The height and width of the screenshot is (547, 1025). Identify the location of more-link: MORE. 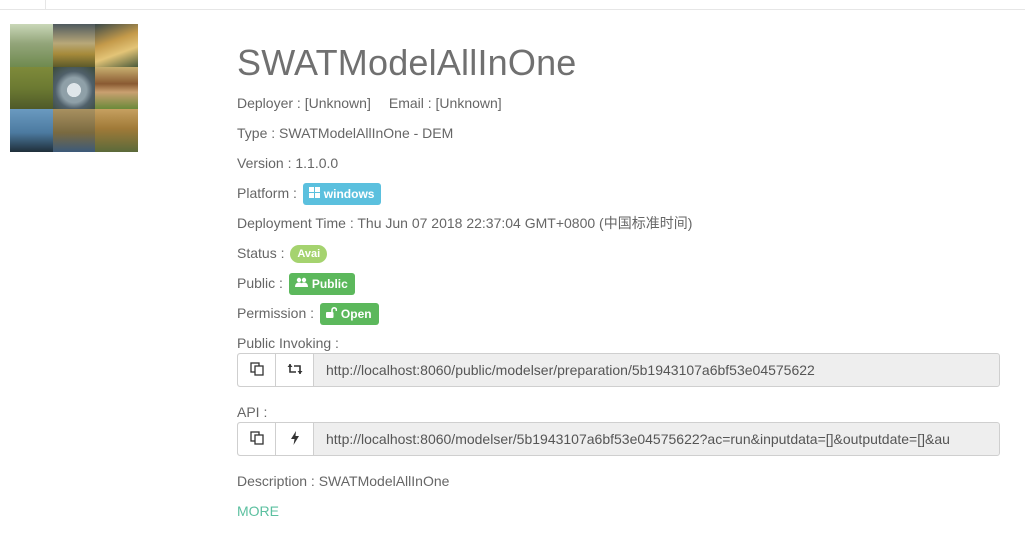
(258, 511).